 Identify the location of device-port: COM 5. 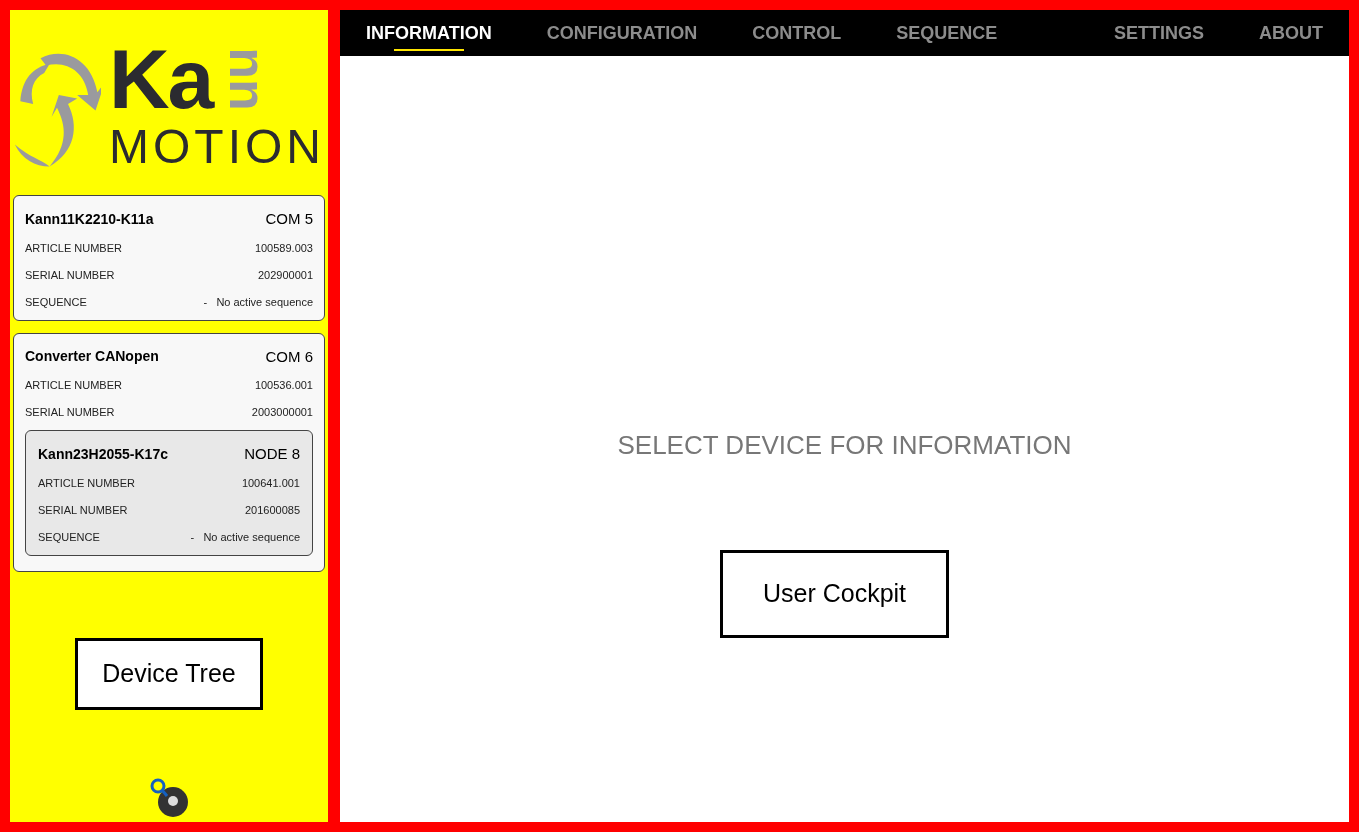
(289, 219).